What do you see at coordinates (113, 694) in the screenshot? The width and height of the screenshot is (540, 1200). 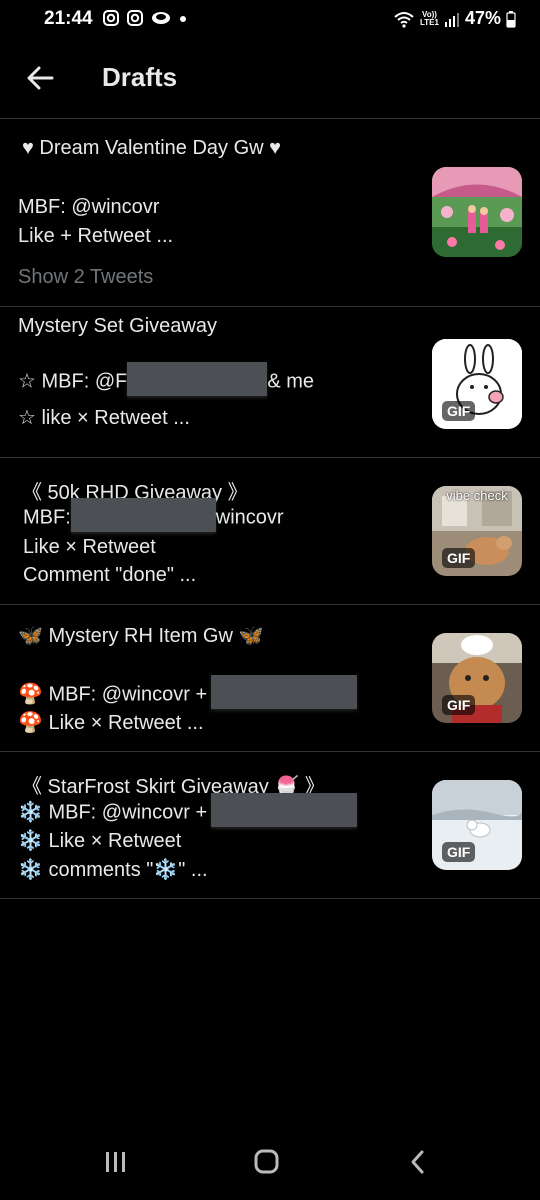 I see `mention-text: 🍄 MBF: @wincovr +` at bounding box center [113, 694].